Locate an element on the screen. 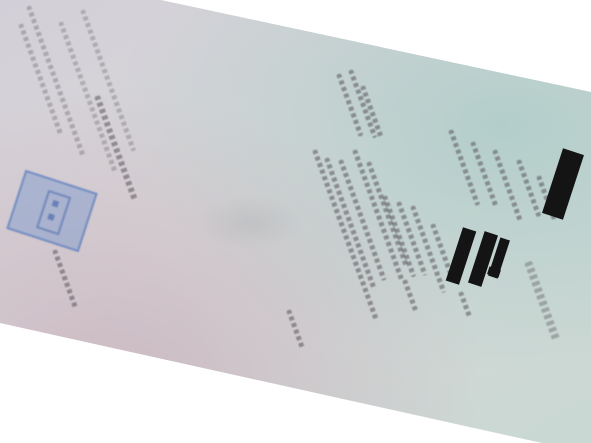  seal-emblem is located at coordinates (54, 212).